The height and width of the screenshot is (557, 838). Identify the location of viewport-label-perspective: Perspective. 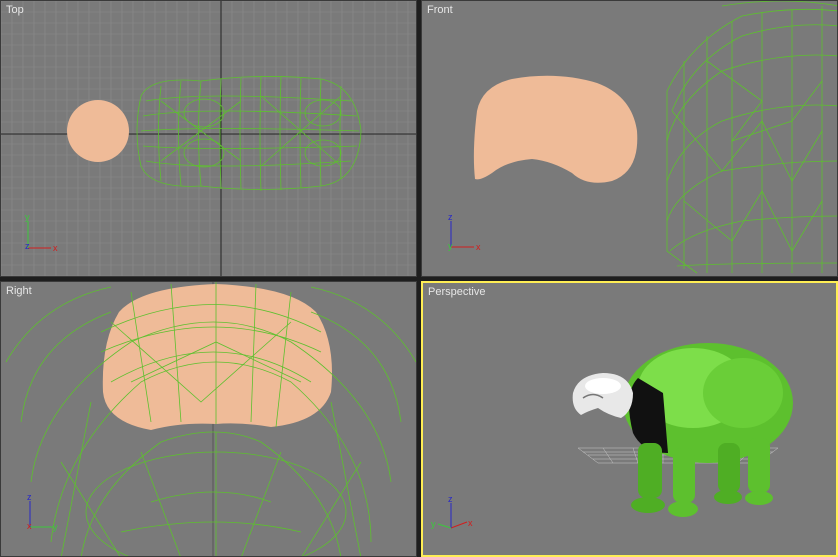
(456, 292).